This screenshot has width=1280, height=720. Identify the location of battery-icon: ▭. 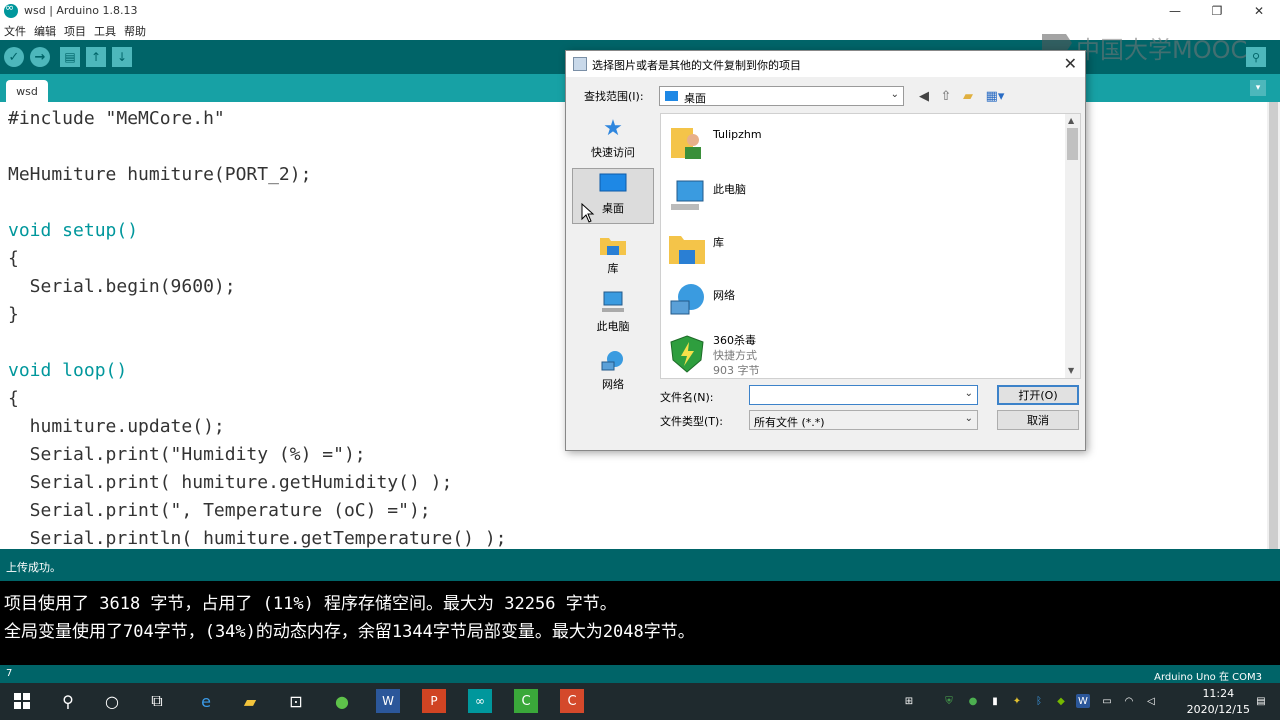
(1107, 701).